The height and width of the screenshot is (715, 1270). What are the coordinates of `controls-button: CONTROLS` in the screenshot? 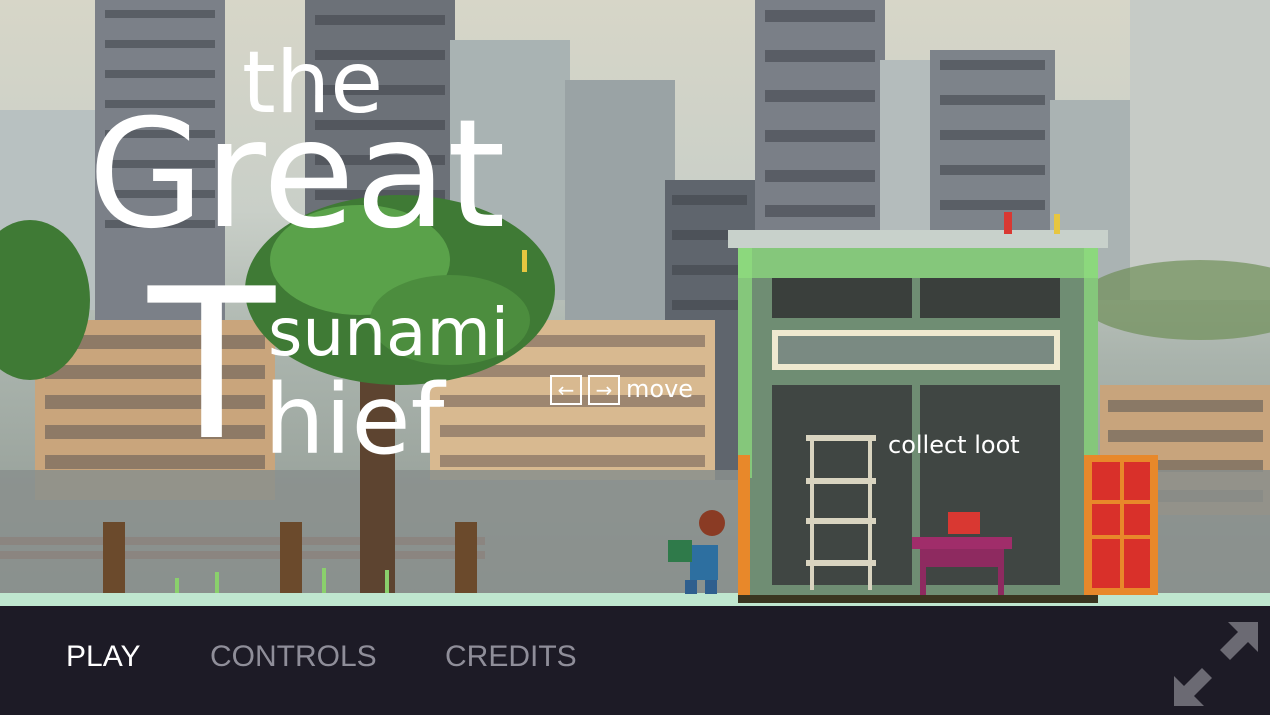 It's located at (293, 657).